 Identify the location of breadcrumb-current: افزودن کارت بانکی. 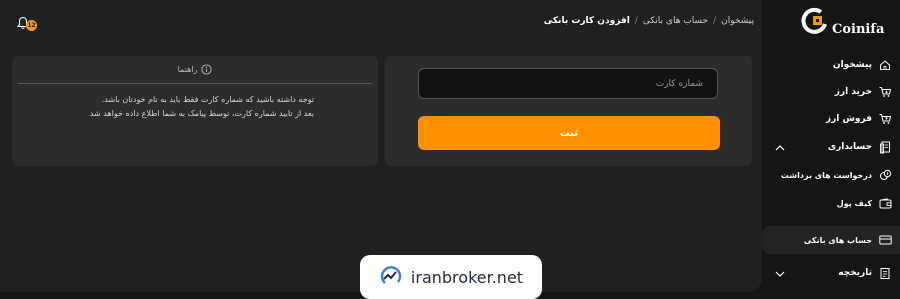
(586, 21).